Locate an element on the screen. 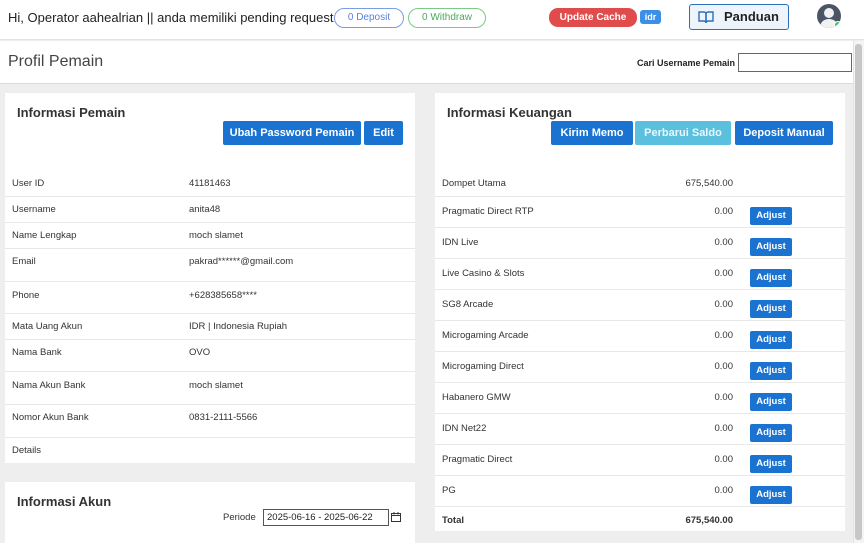 The width and height of the screenshot is (864, 543). player-row-phone: Phone +628385658**** is located at coordinates (210, 298).